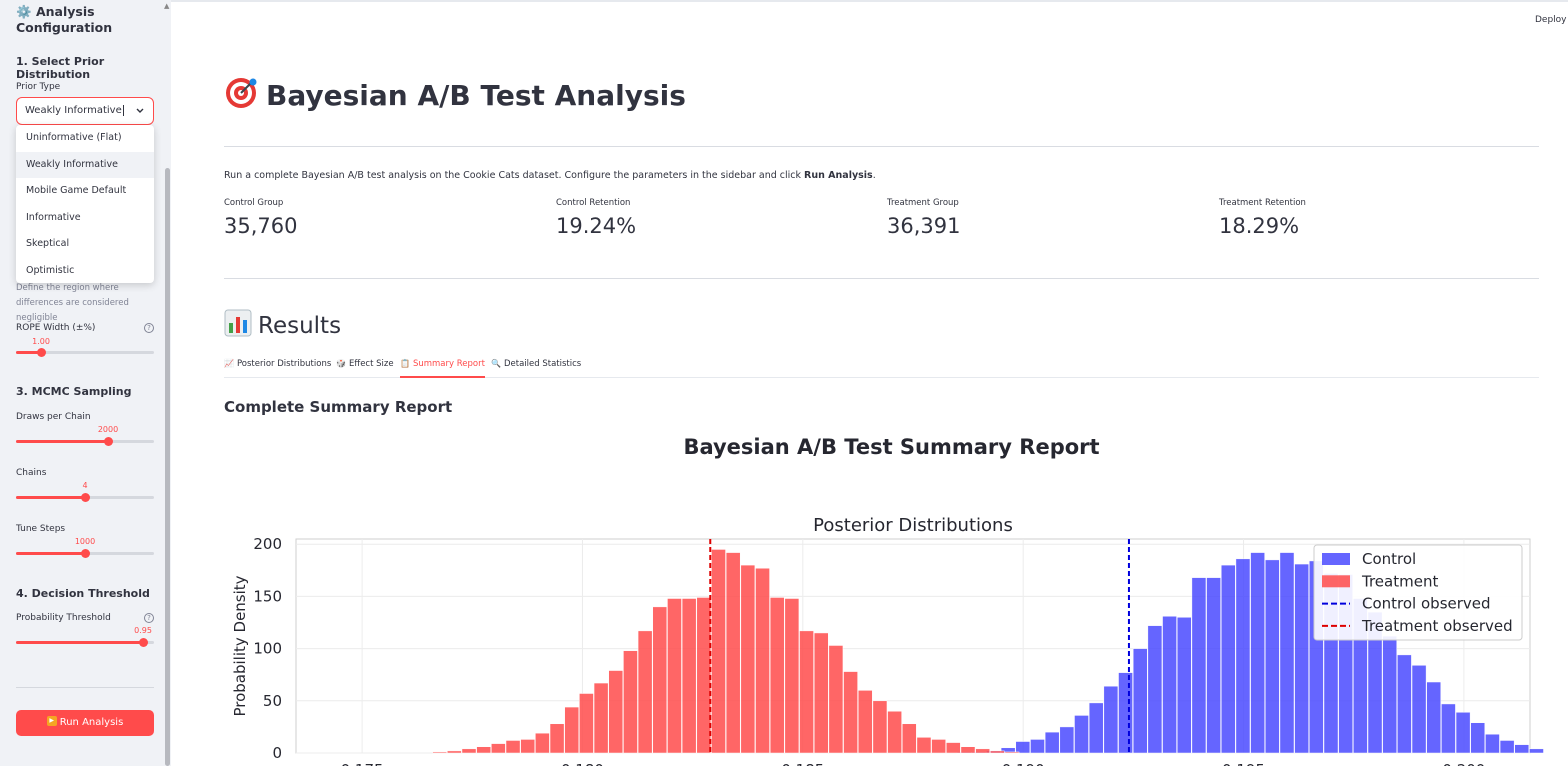 The width and height of the screenshot is (1568, 766). I want to click on metric-value: 35,760, so click(261, 226).